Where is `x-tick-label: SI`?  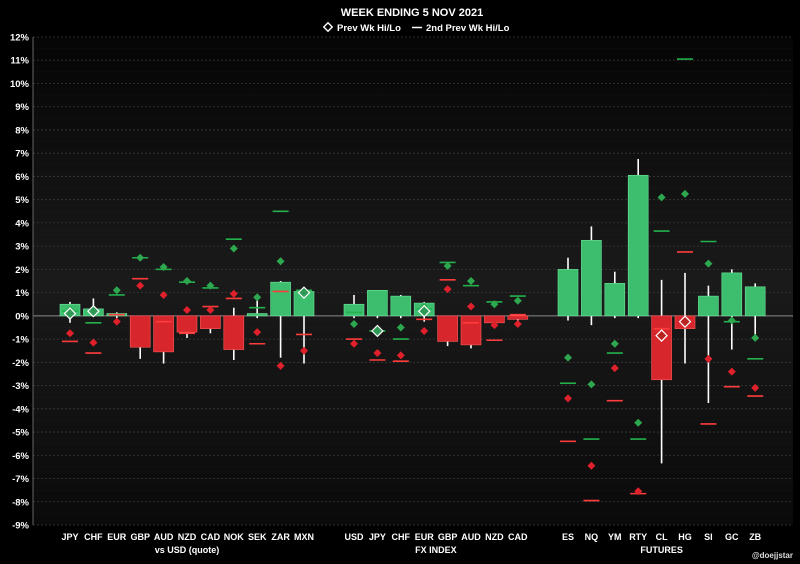 x-tick-label: SI is located at coordinates (708, 537).